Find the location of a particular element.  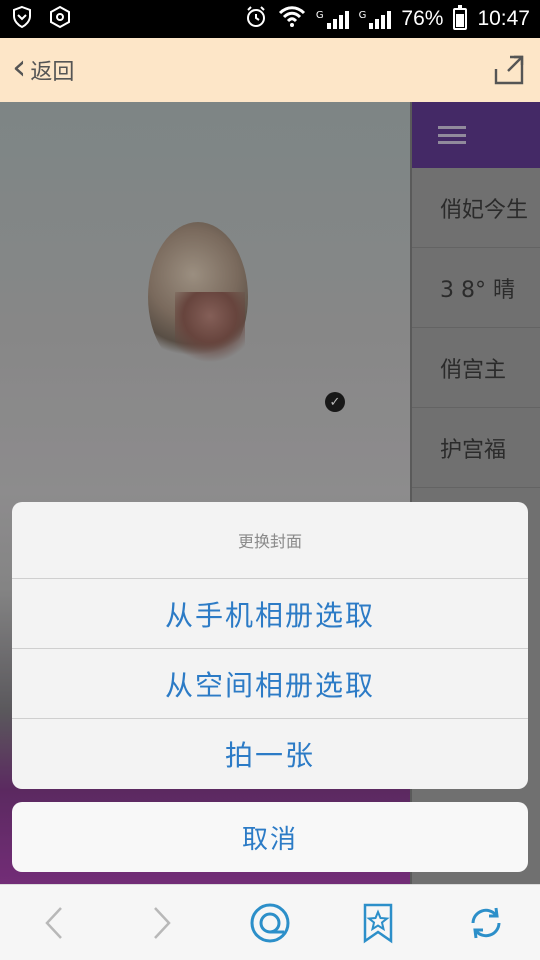

top-bar: ‹ 返回 is located at coordinates (270, 70).